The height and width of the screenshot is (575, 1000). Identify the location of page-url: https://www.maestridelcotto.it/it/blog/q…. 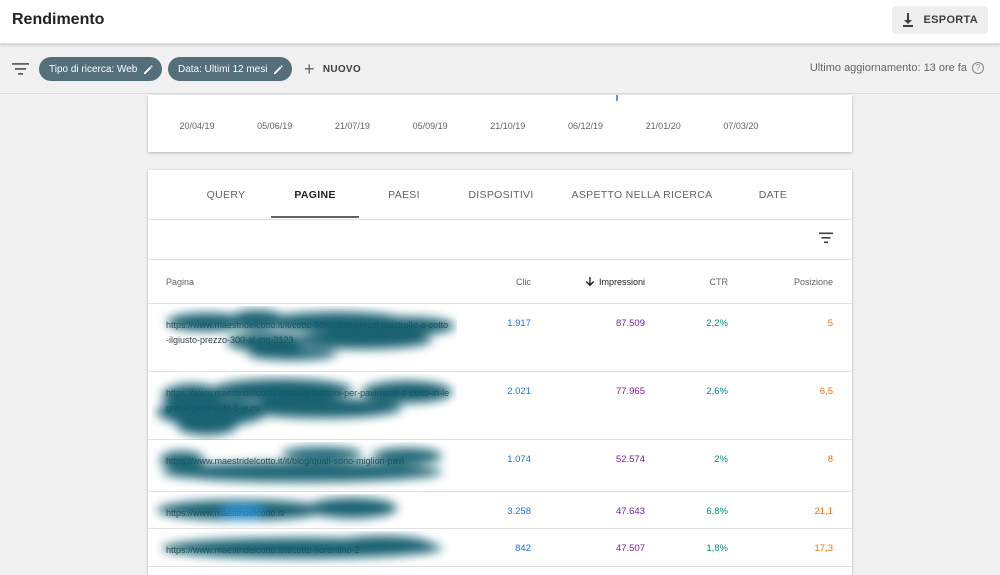
(308, 461).